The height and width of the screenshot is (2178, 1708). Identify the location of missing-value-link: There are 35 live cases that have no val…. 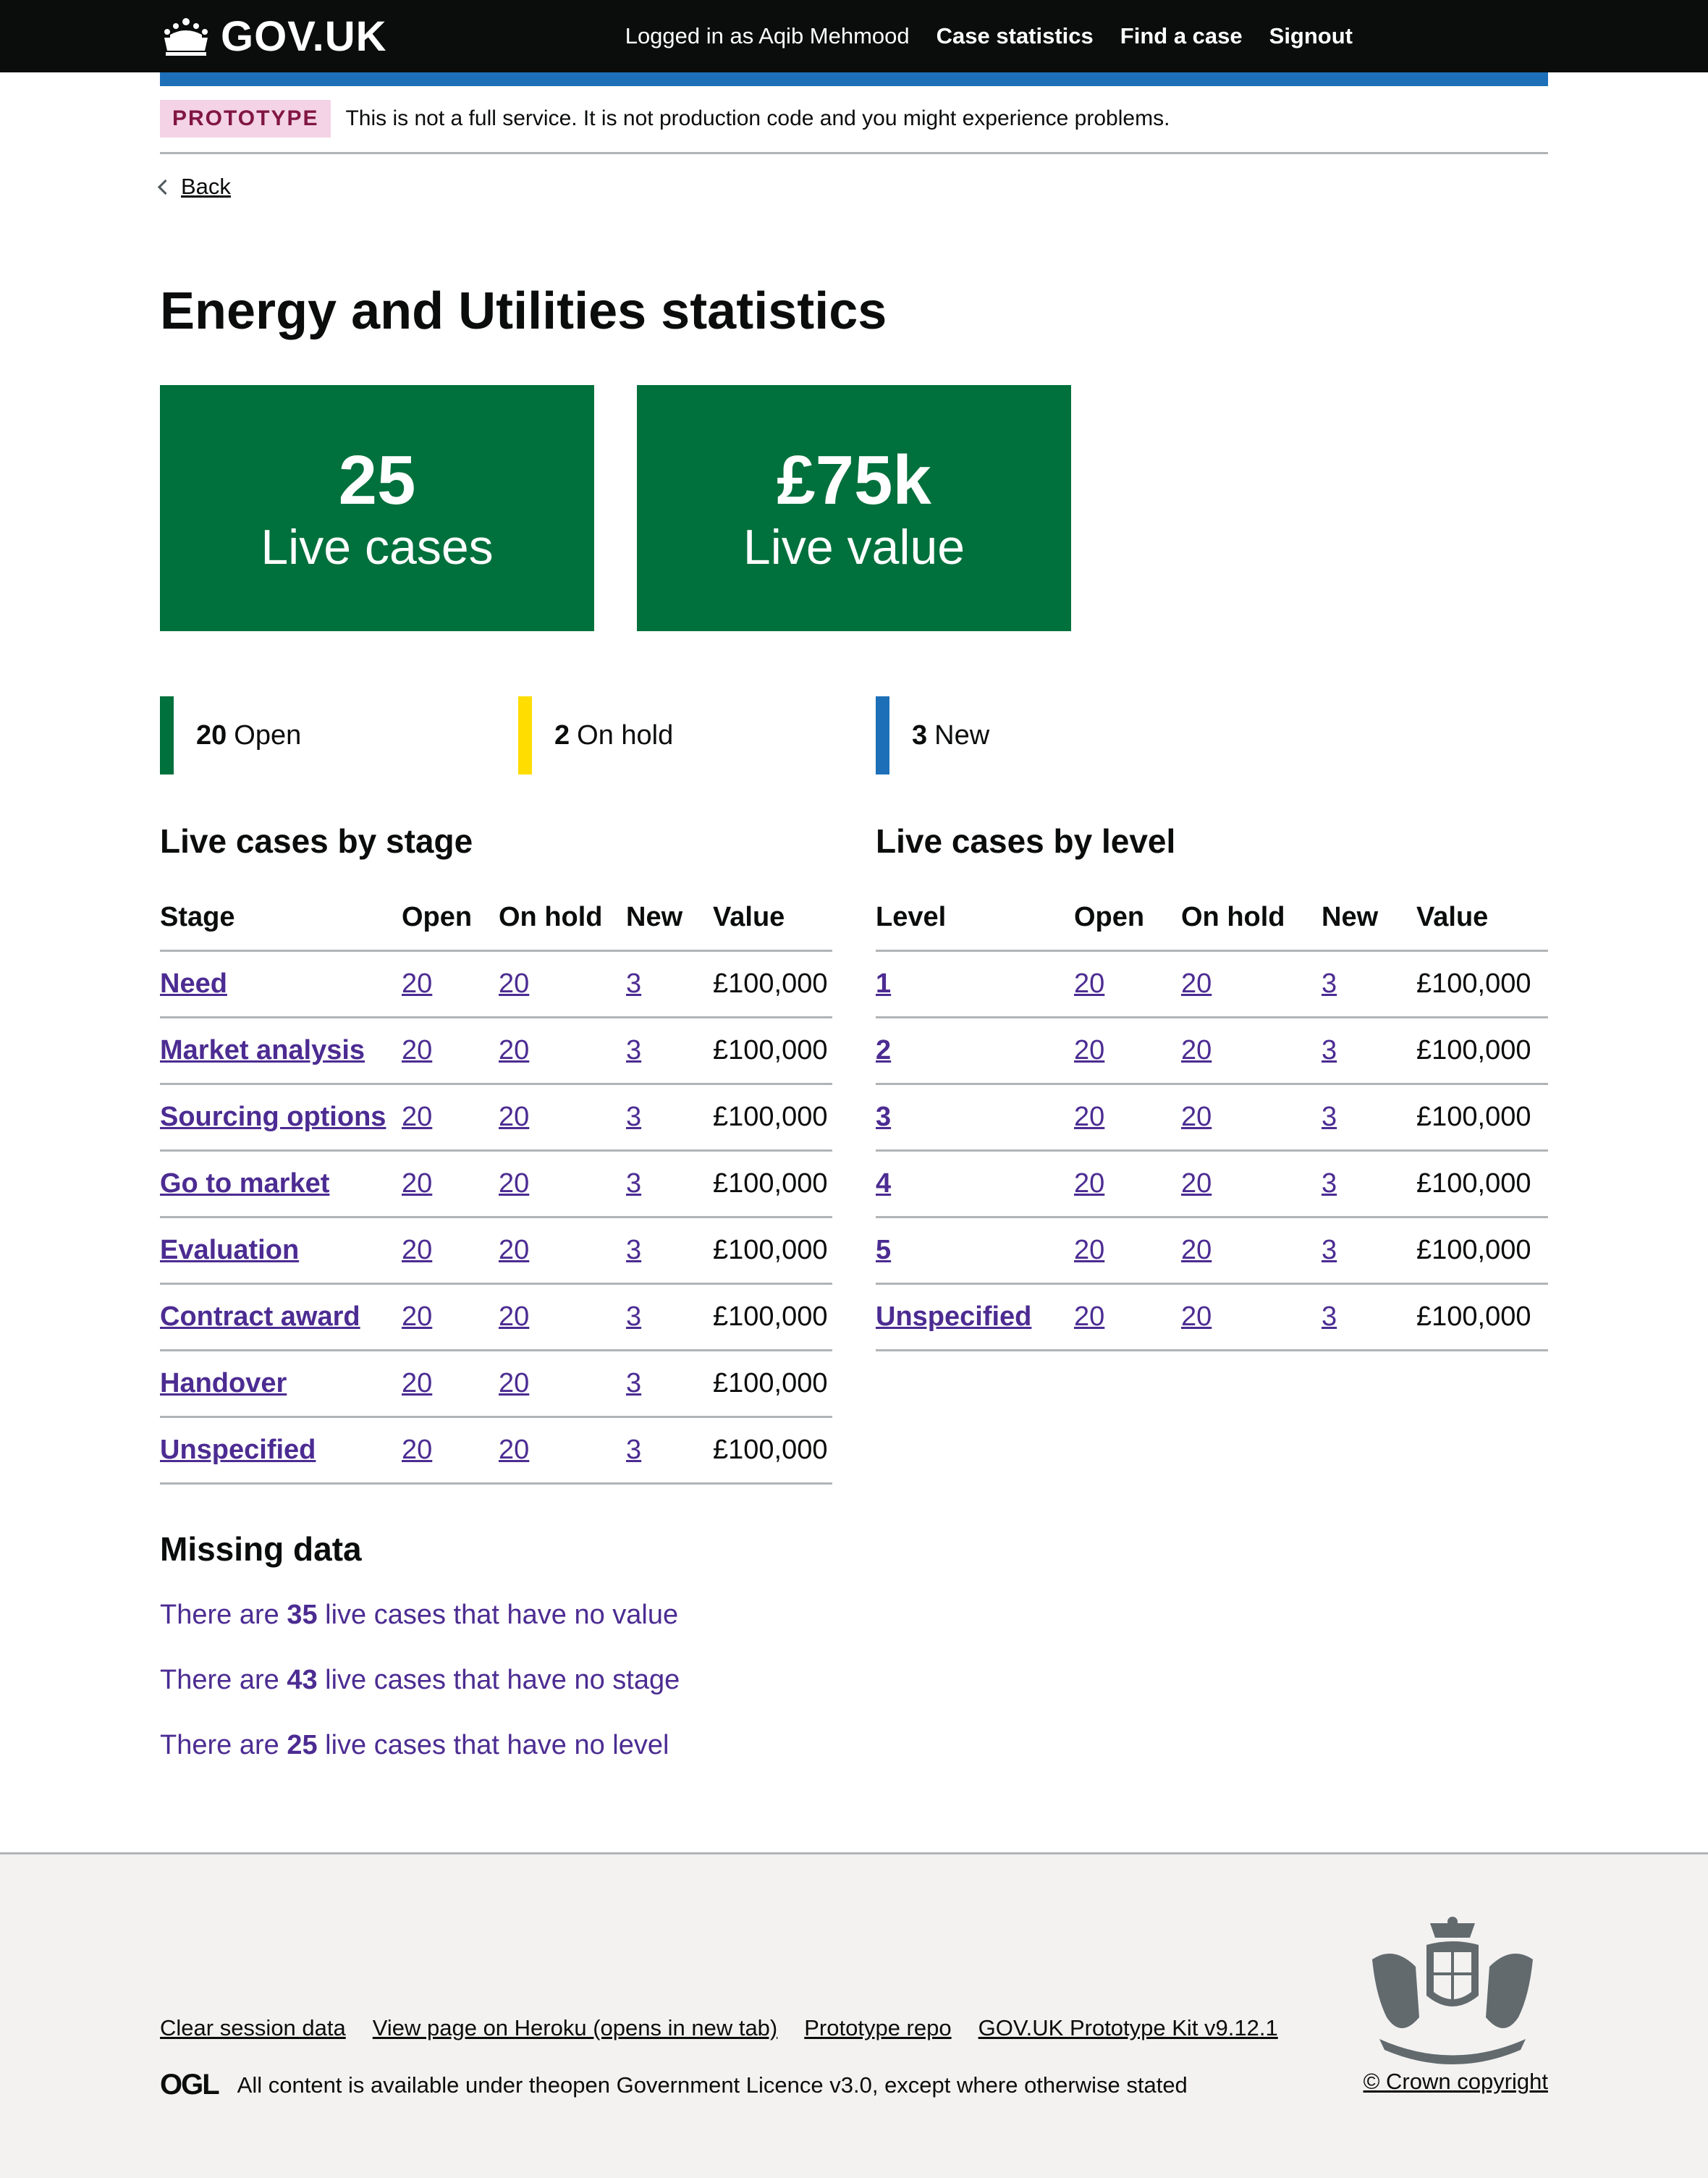
(419, 1616).